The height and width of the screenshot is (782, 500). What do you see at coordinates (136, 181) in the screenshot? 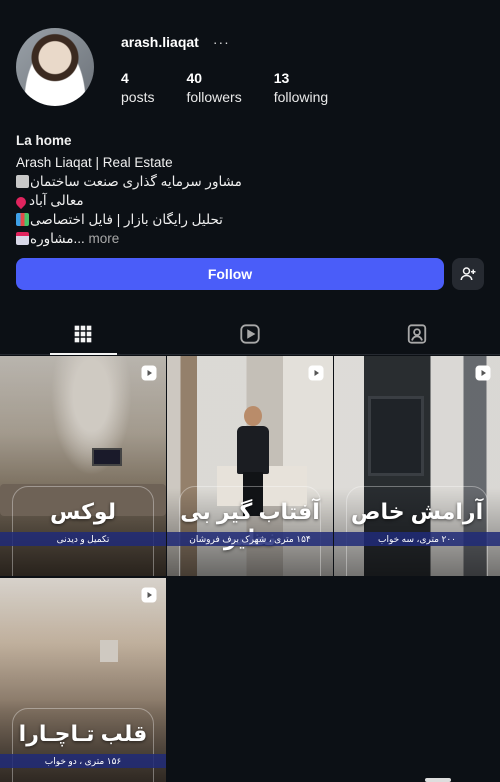
I see `bio-line-2-text: مشاور سرمایه گذاری صنعت ساختمان` at bounding box center [136, 181].